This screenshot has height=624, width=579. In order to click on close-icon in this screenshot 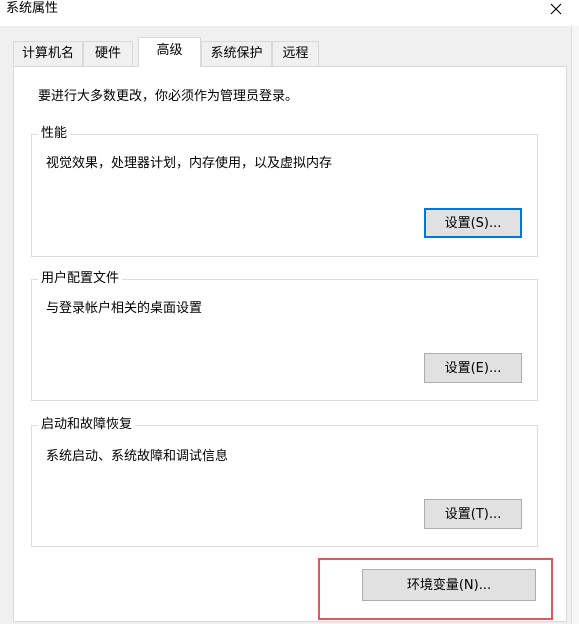, I will do `click(556, 9)`.